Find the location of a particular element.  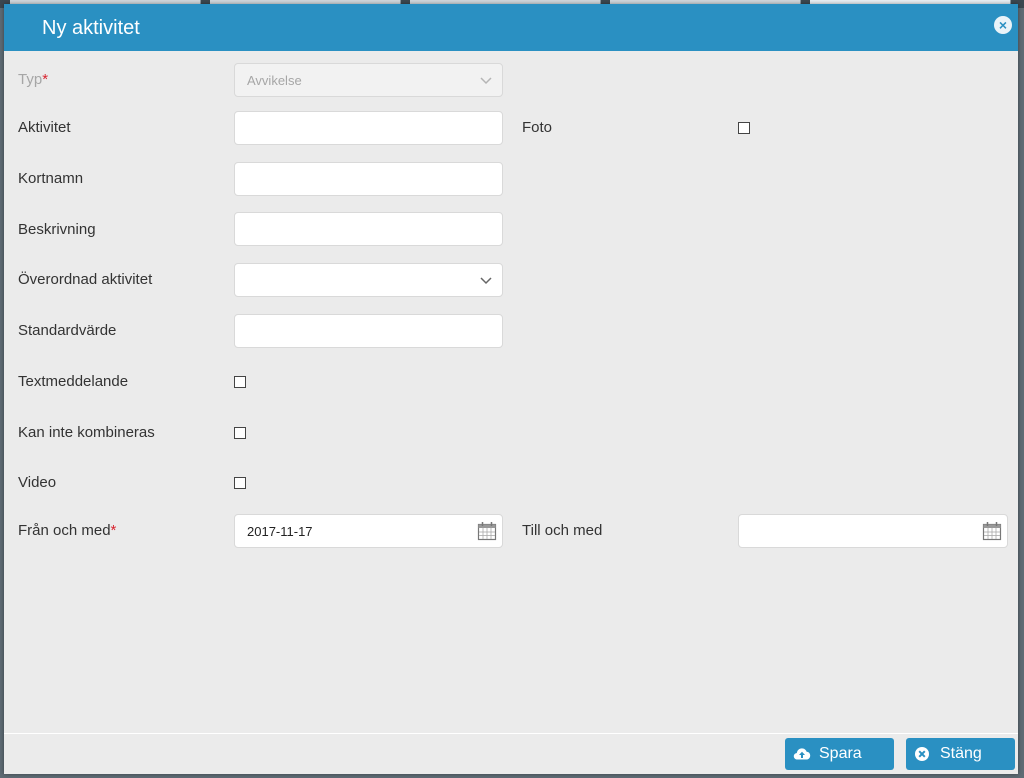

save-button: Spara is located at coordinates (839, 754).